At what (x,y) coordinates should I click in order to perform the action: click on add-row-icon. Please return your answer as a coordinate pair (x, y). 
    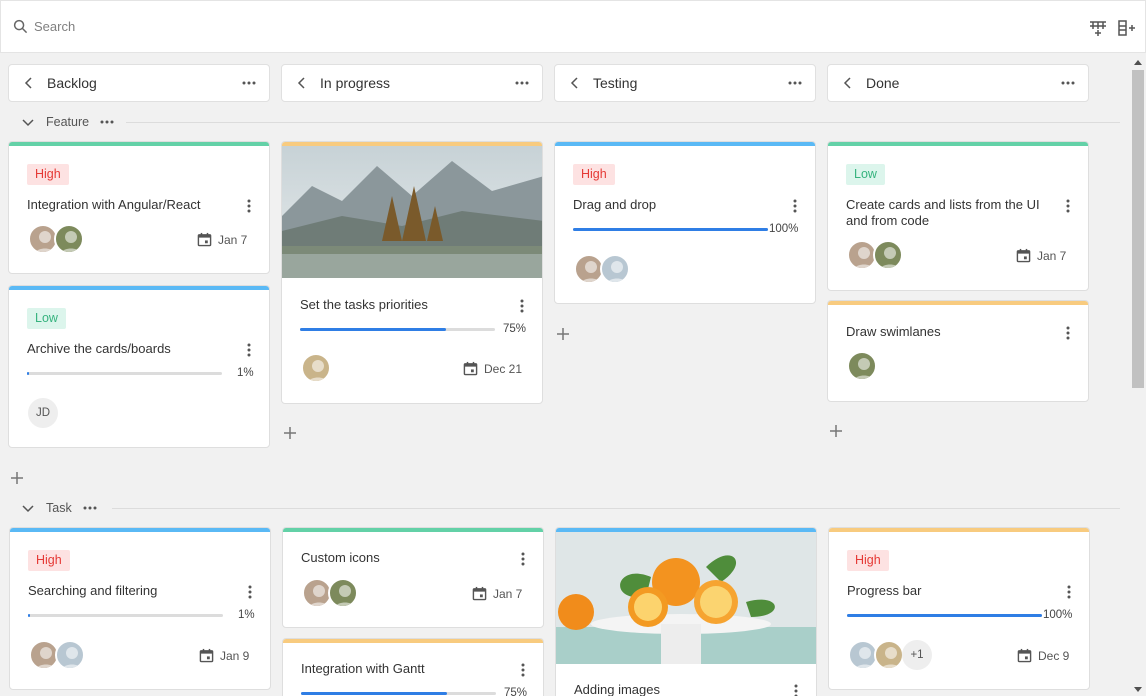
    Looking at the image, I should click on (1127, 28).